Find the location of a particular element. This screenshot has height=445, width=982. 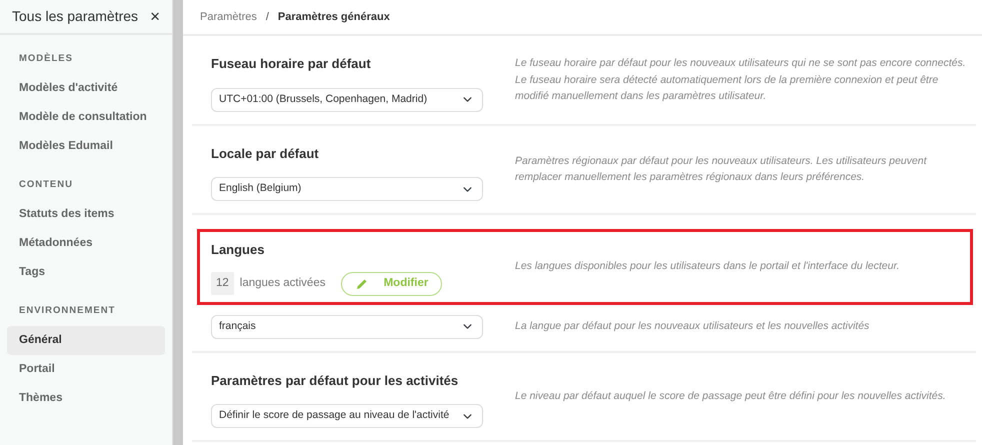

count-badge: 12 is located at coordinates (222, 284).